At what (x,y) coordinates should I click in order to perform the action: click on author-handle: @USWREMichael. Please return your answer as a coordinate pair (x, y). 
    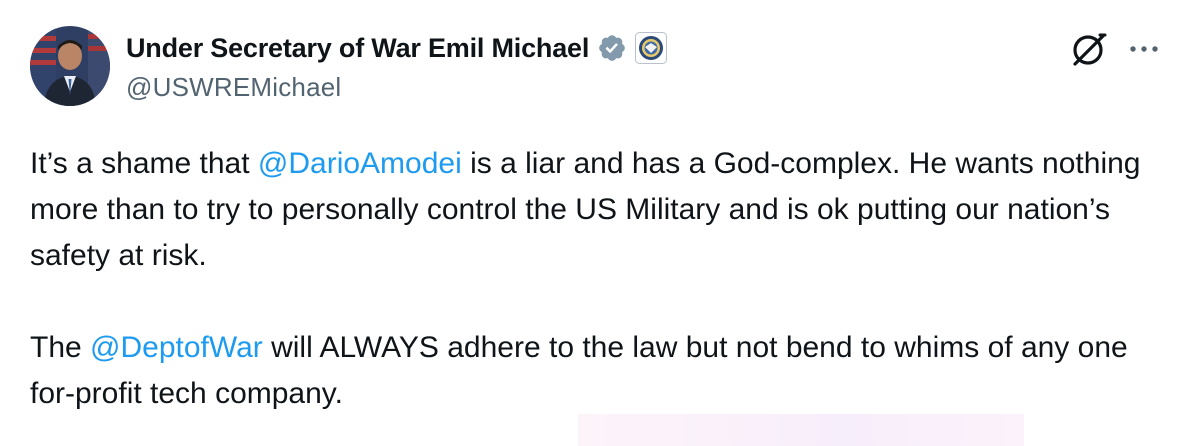
    Looking at the image, I should click on (233, 87).